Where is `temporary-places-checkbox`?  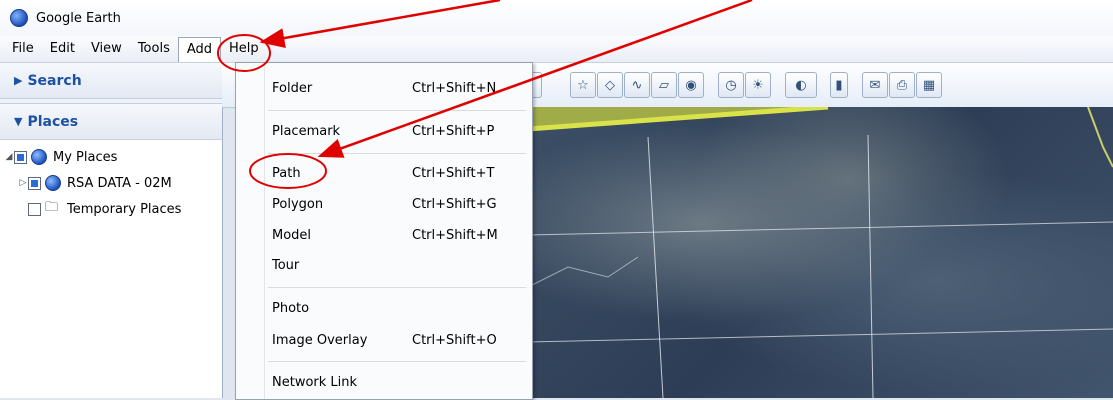 temporary-places-checkbox is located at coordinates (34, 209).